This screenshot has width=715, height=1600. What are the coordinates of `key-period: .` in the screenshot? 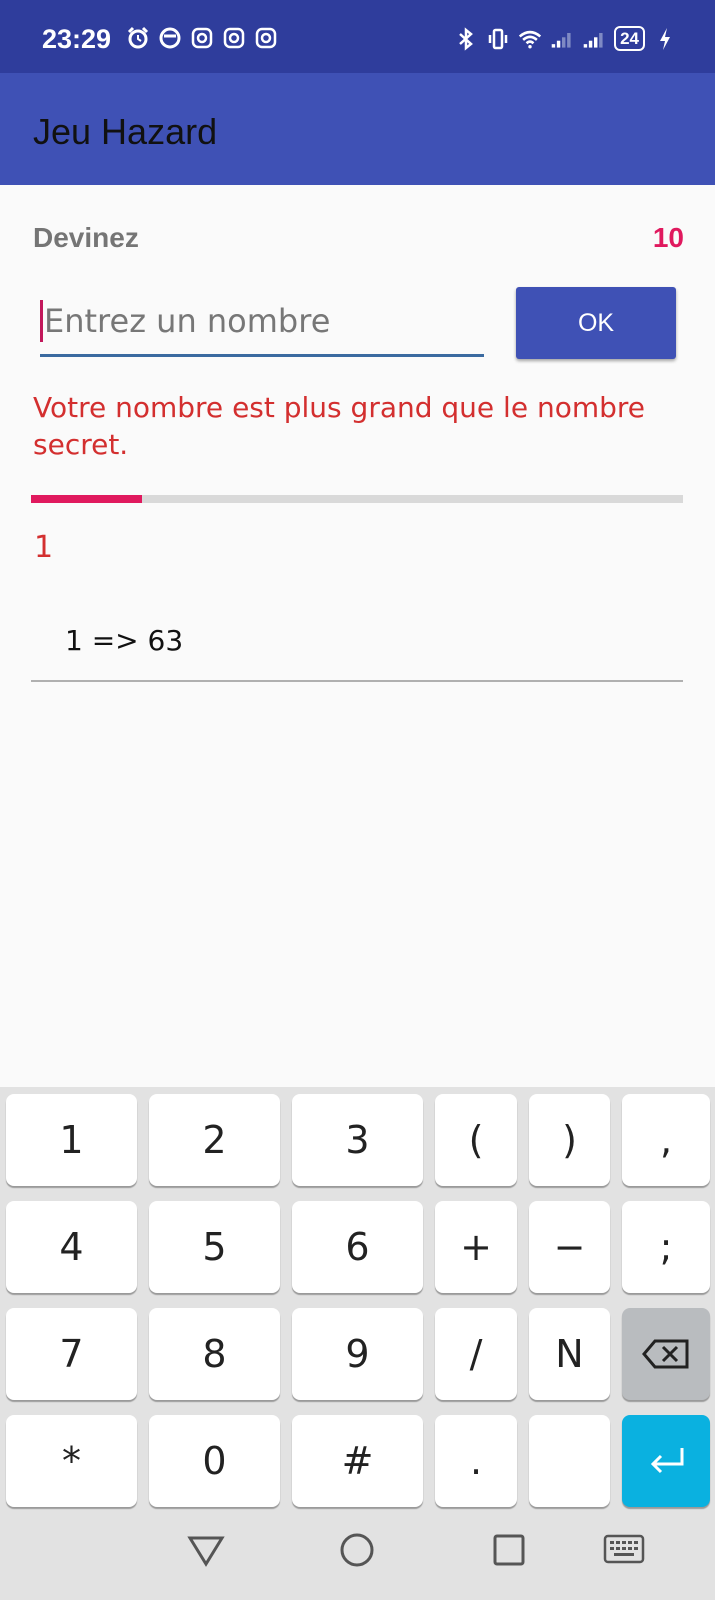 It's located at (476, 1461).